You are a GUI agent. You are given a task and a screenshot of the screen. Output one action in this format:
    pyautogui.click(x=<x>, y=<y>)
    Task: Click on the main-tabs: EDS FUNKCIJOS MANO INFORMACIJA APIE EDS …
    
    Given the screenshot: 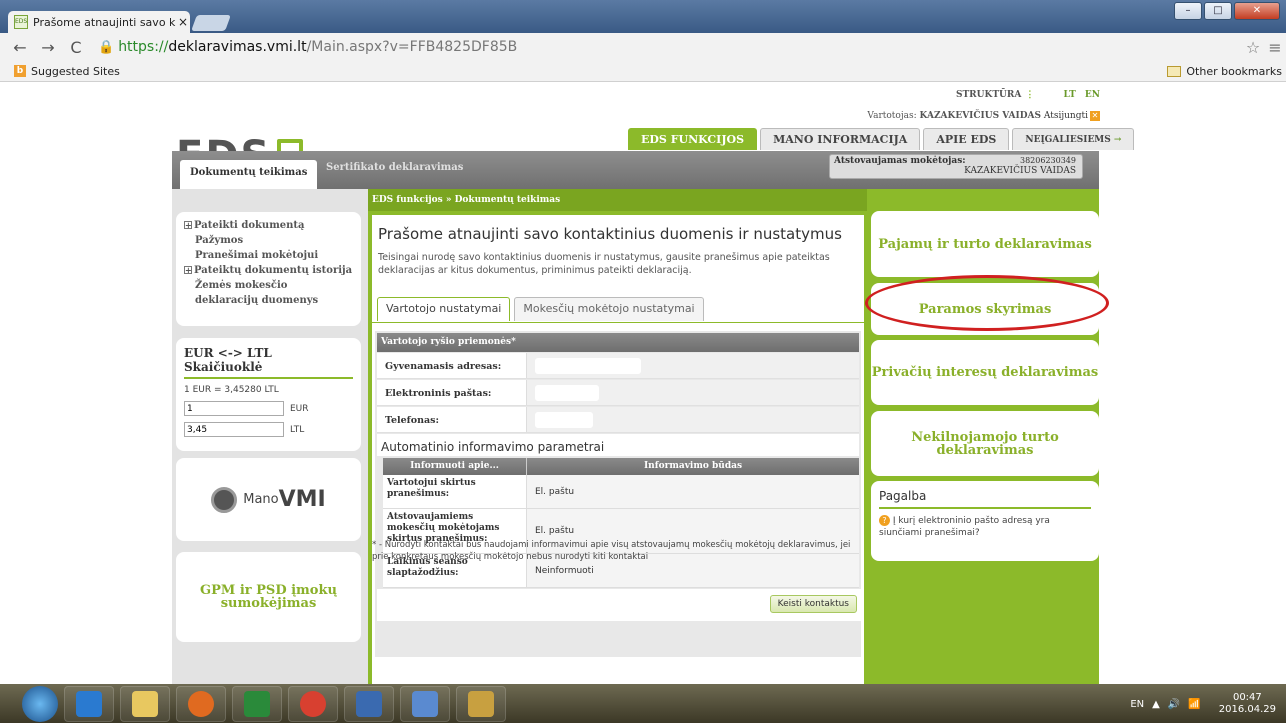 What is the action you would take?
    pyautogui.click(x=881, y=139)
    